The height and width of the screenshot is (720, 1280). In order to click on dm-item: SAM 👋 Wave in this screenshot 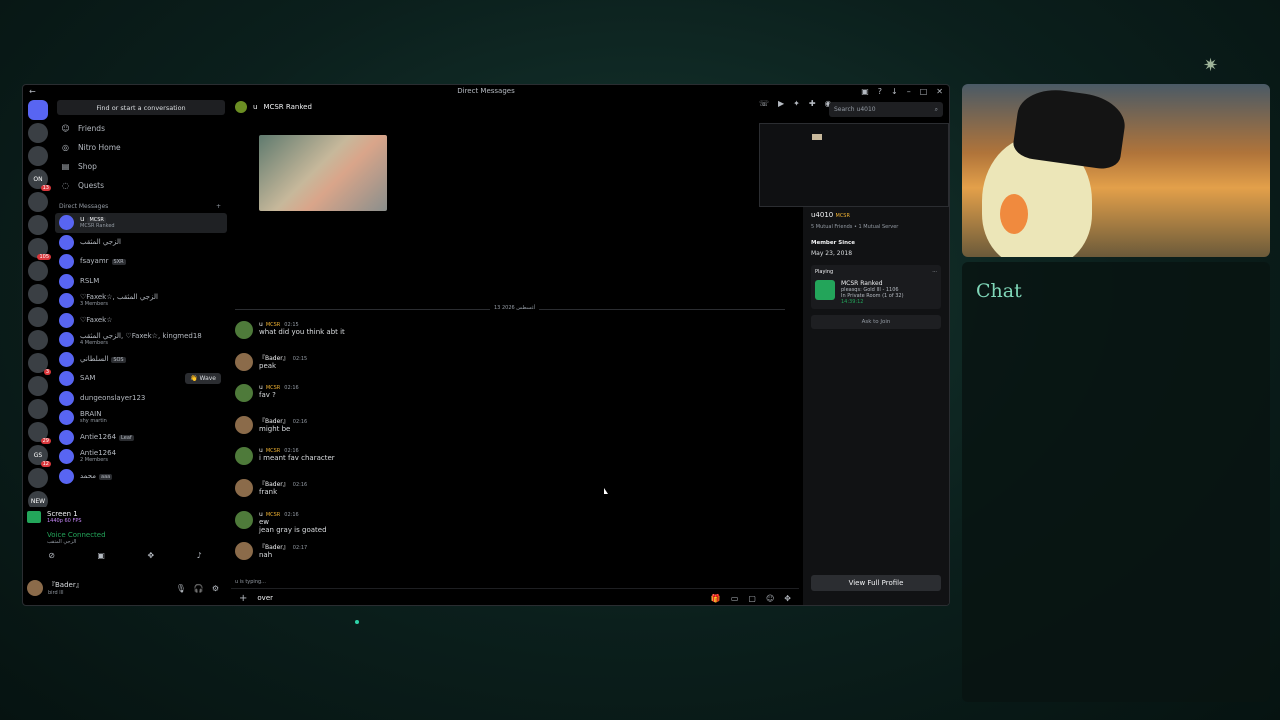, I will do `click(141, 379)`.